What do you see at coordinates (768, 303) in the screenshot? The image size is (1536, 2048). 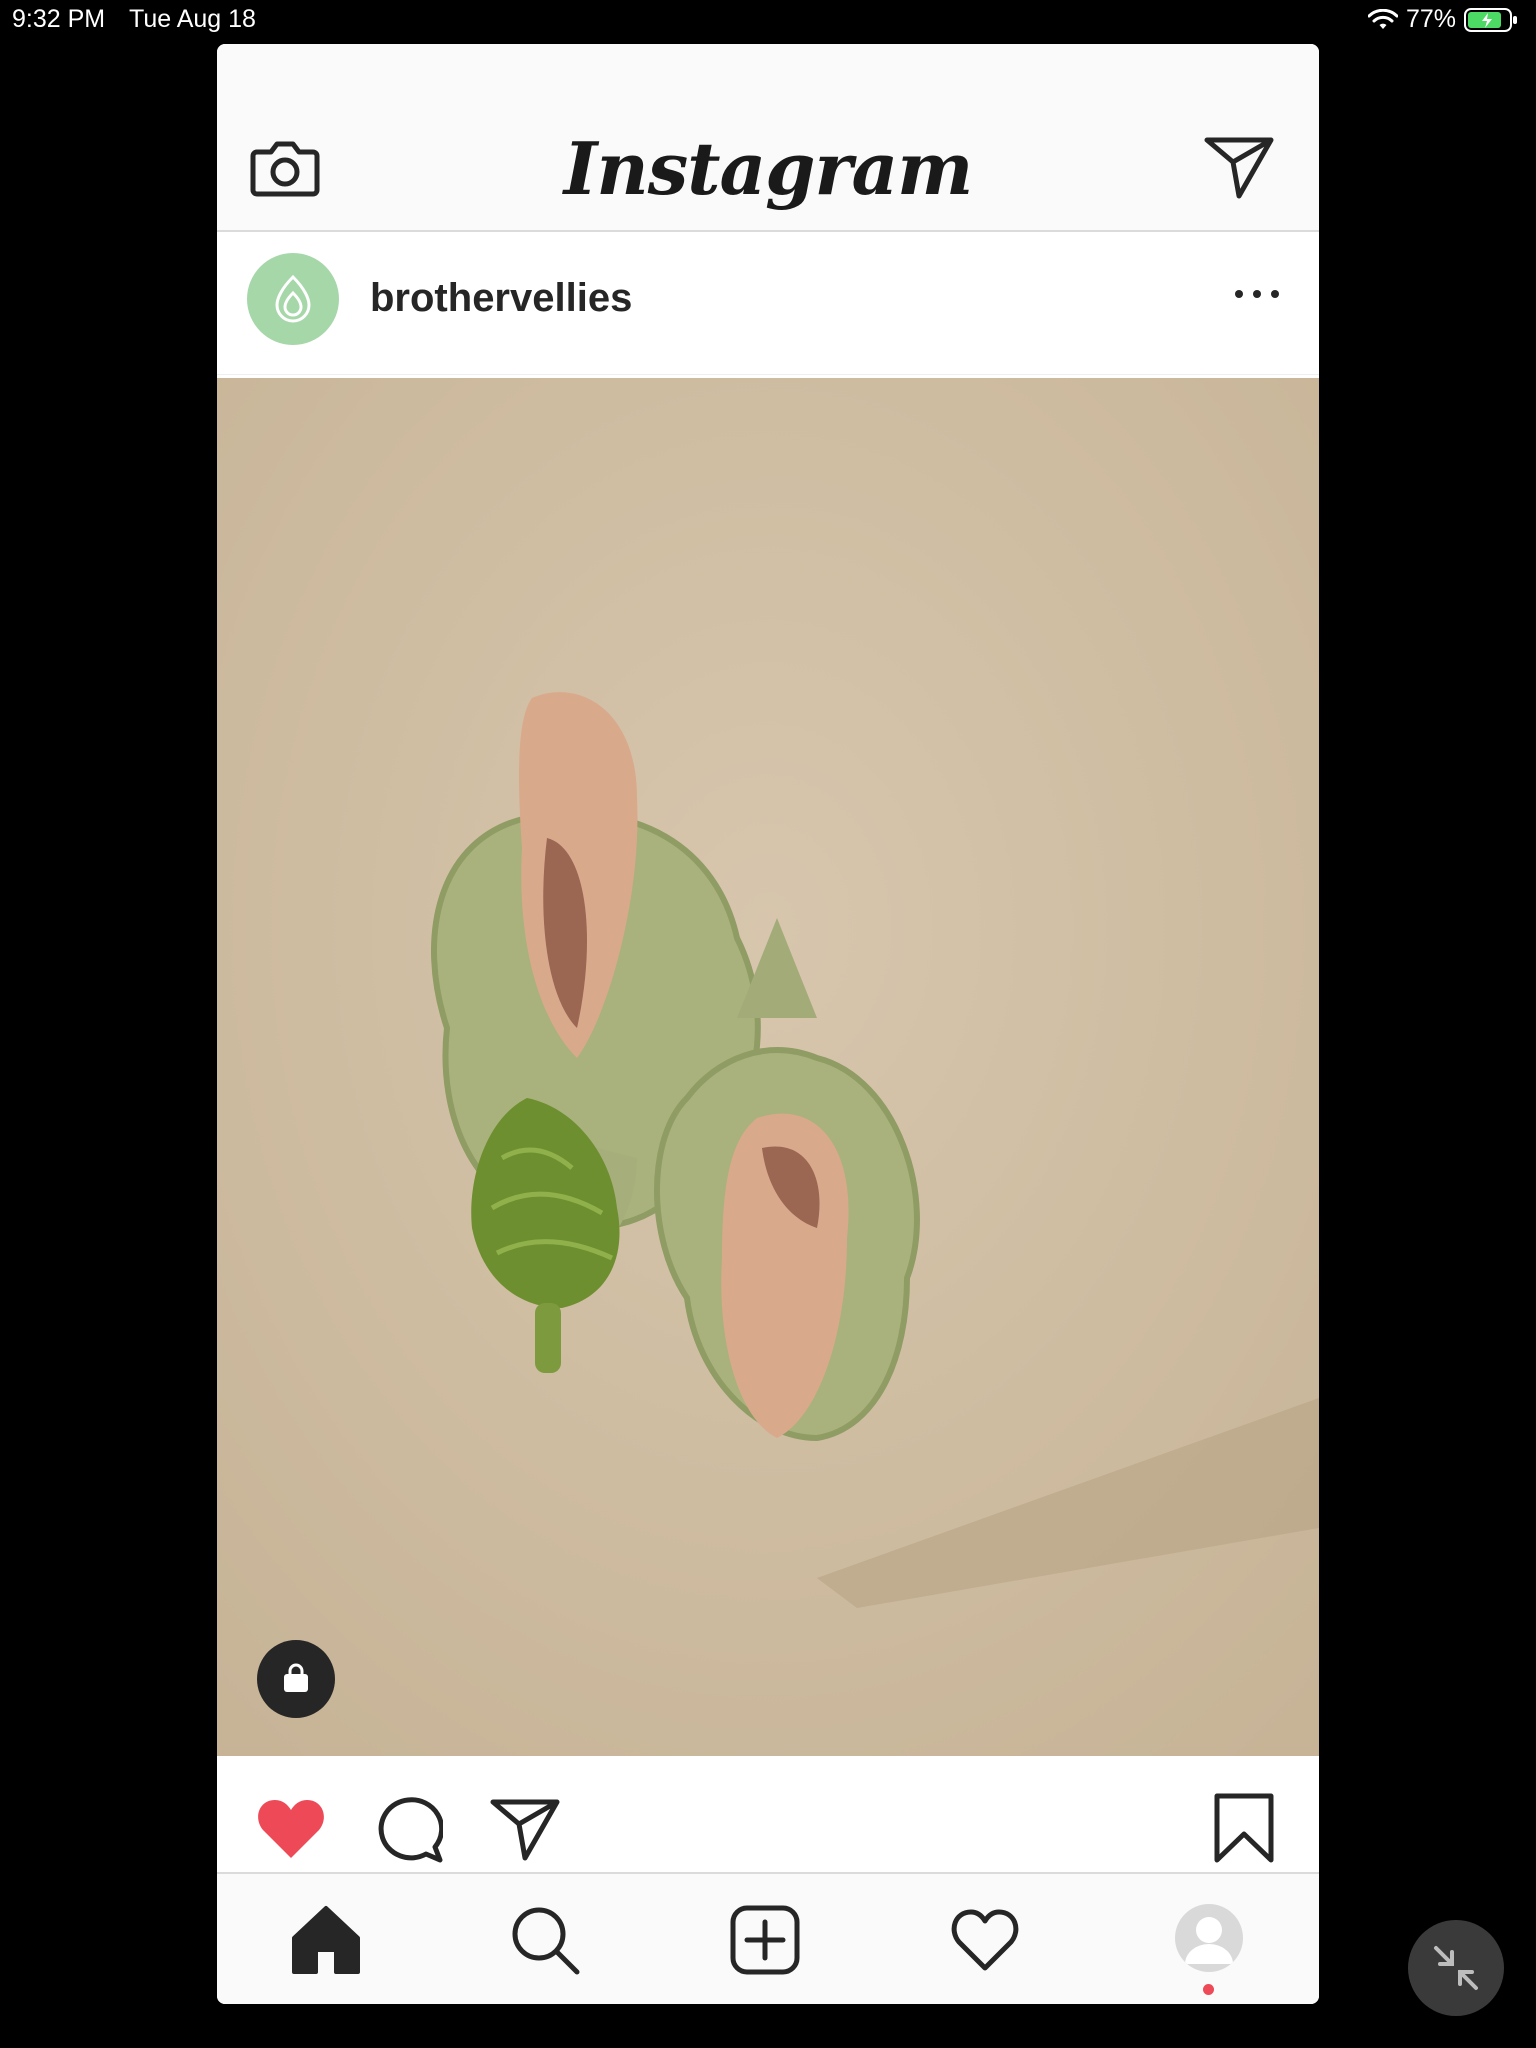 I see `post-header: brothervellies` at bounding box center [768, 303].